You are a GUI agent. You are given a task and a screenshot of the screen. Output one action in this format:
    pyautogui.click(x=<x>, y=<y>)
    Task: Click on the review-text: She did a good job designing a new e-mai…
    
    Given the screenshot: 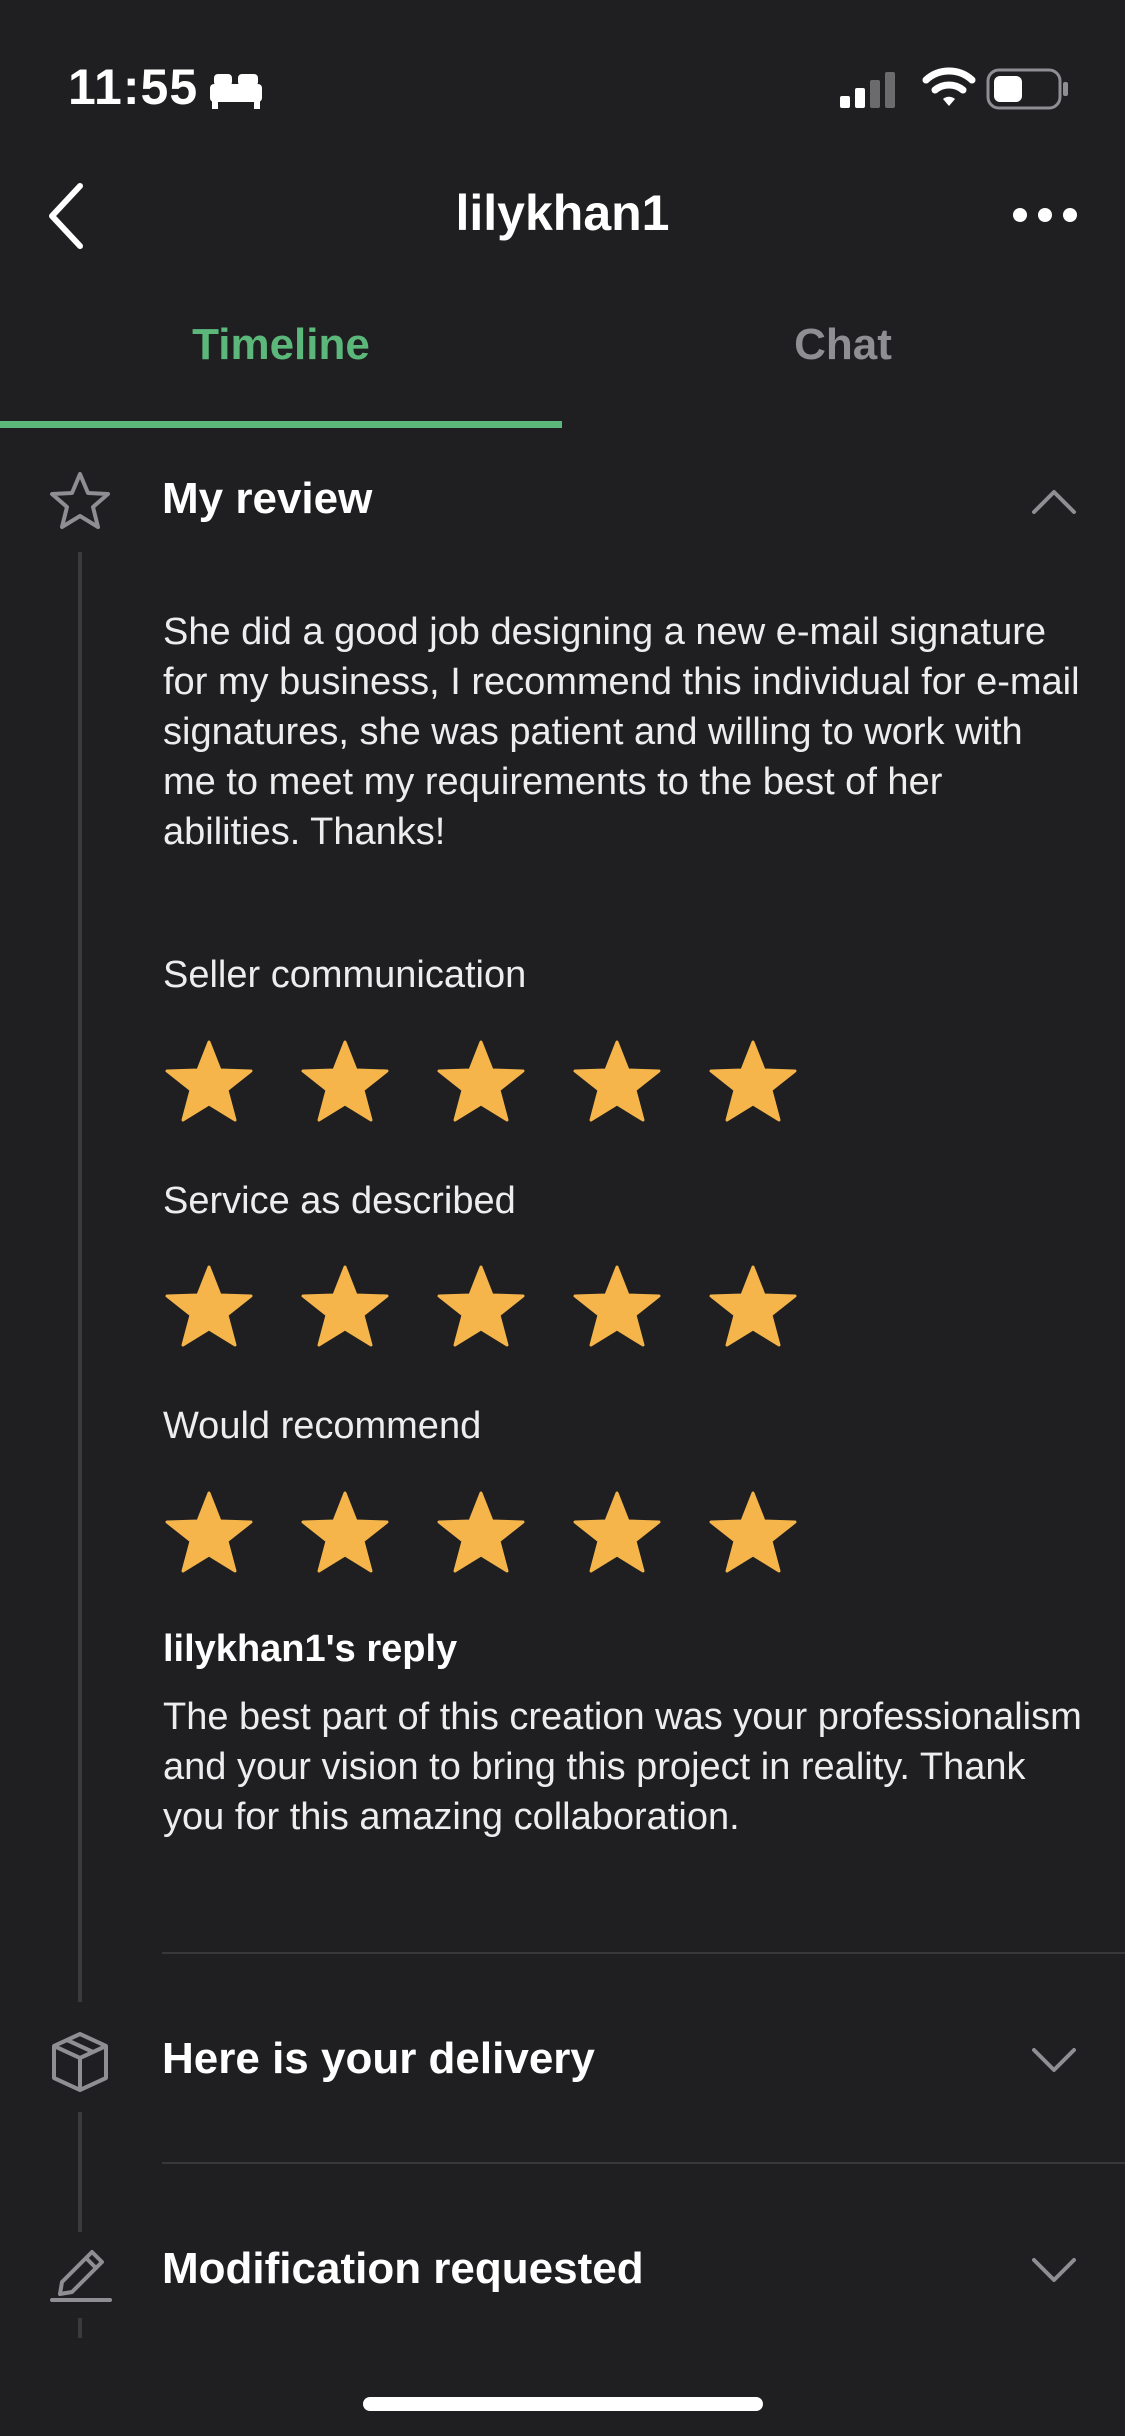 What is the action you would take?
    pyautogui.click(x=621, y=732)
    